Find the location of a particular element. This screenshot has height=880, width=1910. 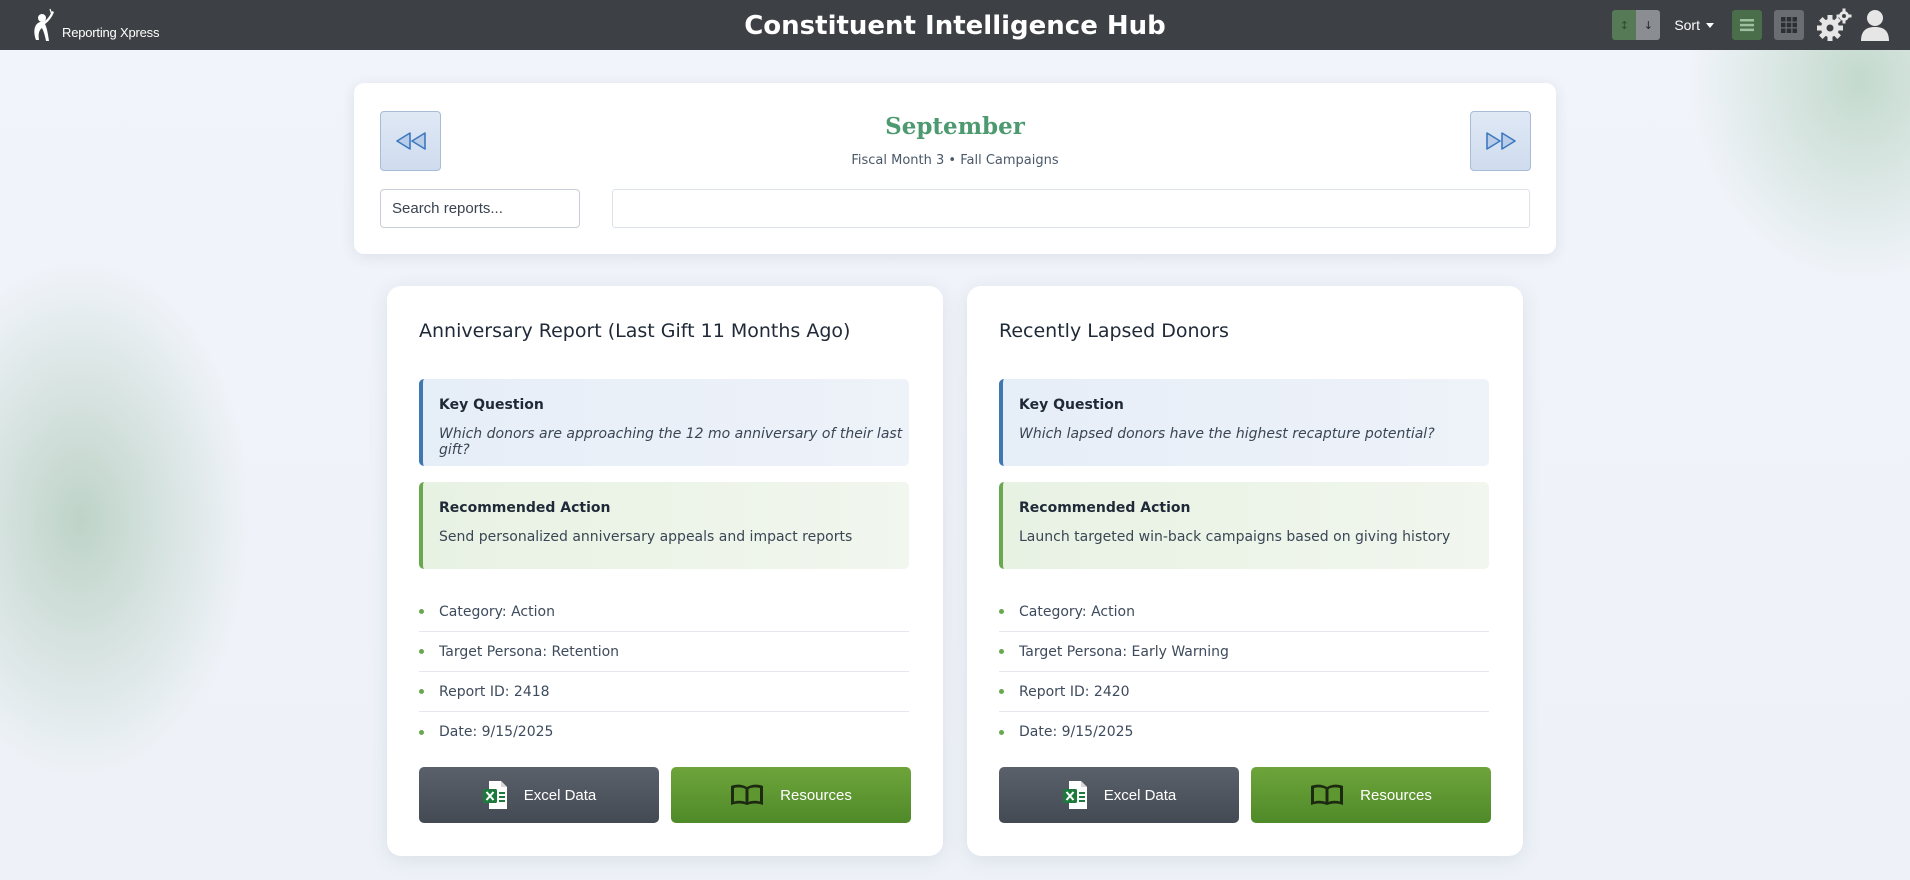

search-input is located at coordinates (480, 208).